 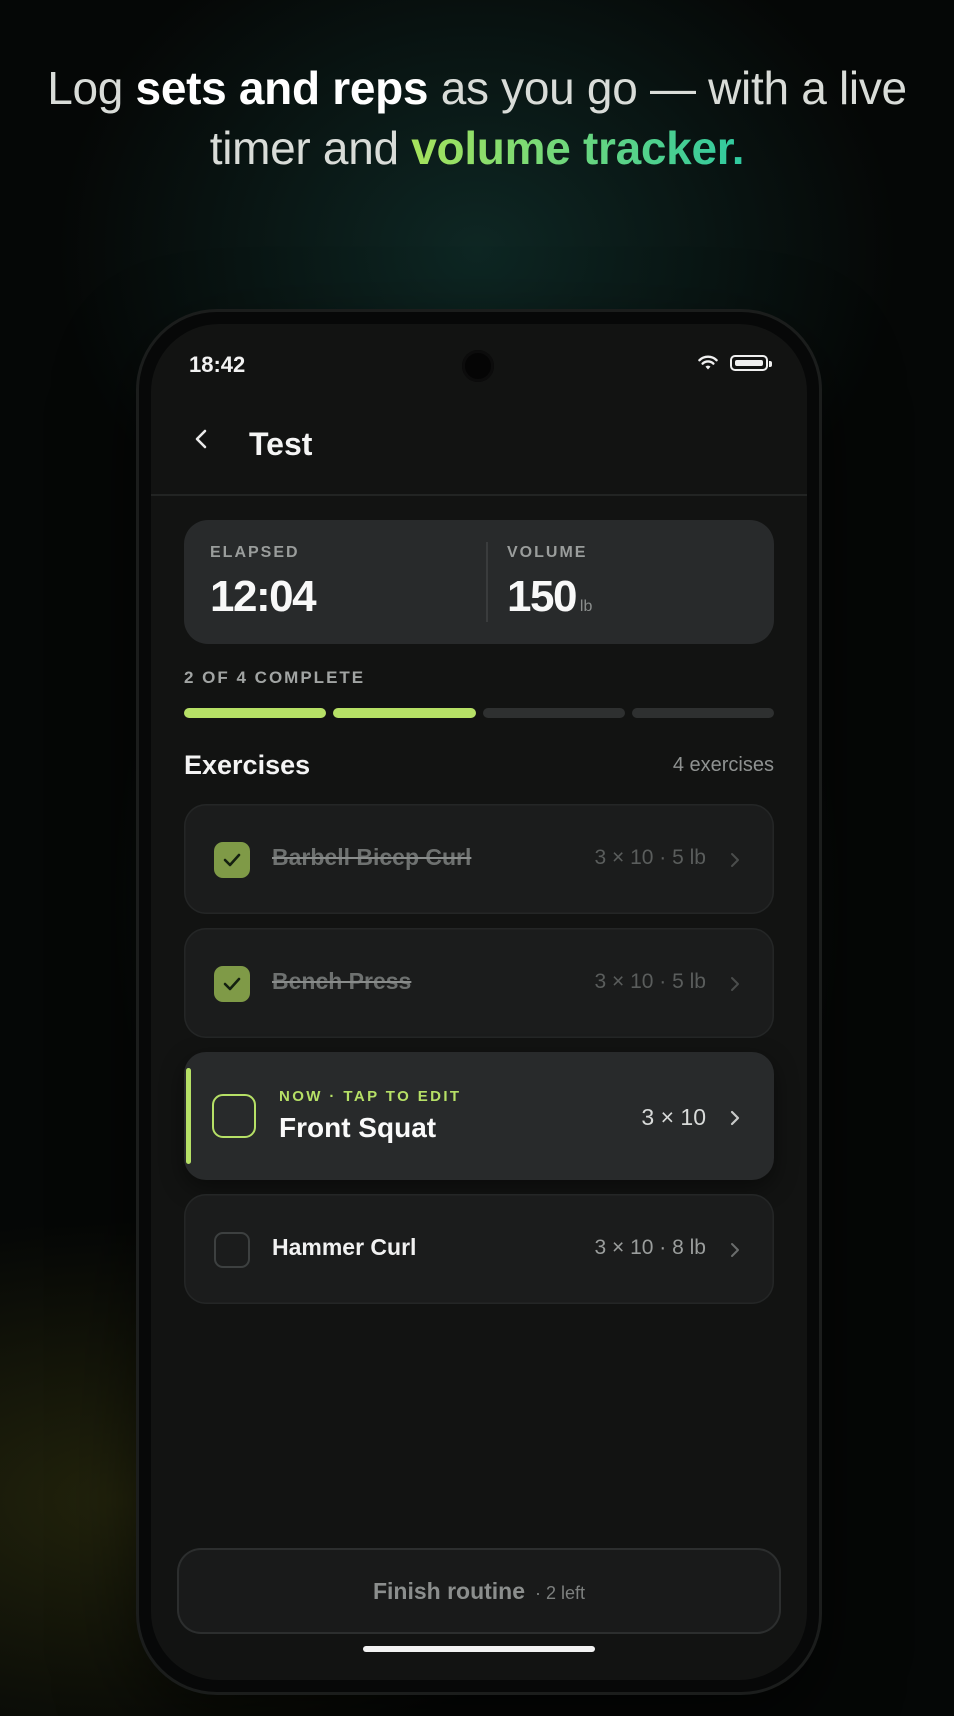 What do you see at coordinates (478, 366) in the screenshot?
I see `camera-cutout` at bounding box center [478, 366].